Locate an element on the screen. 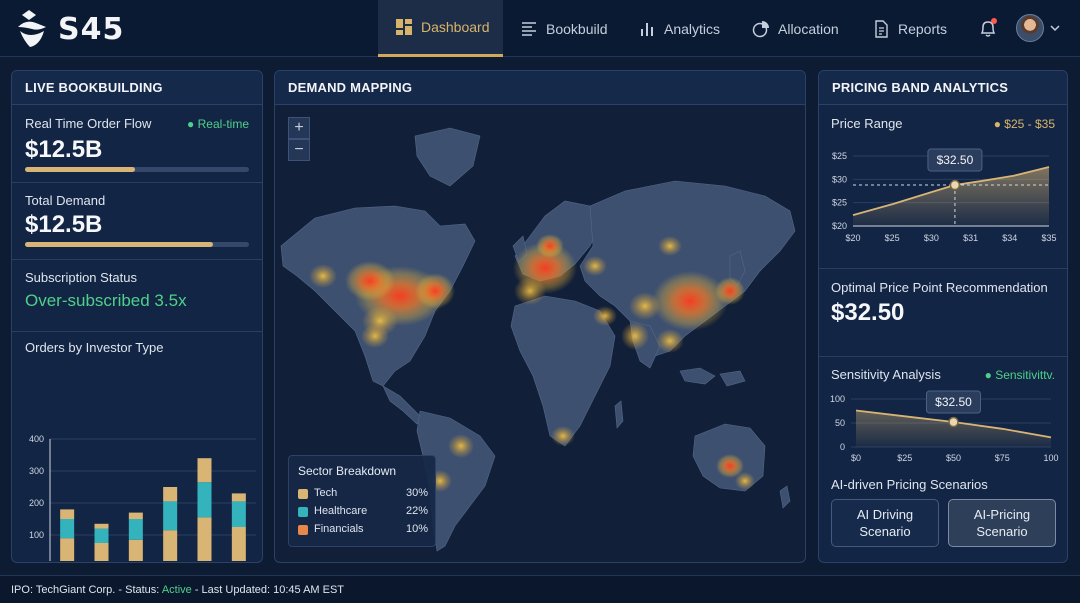  brand-mark-icon is located at coordinates (32, 28).